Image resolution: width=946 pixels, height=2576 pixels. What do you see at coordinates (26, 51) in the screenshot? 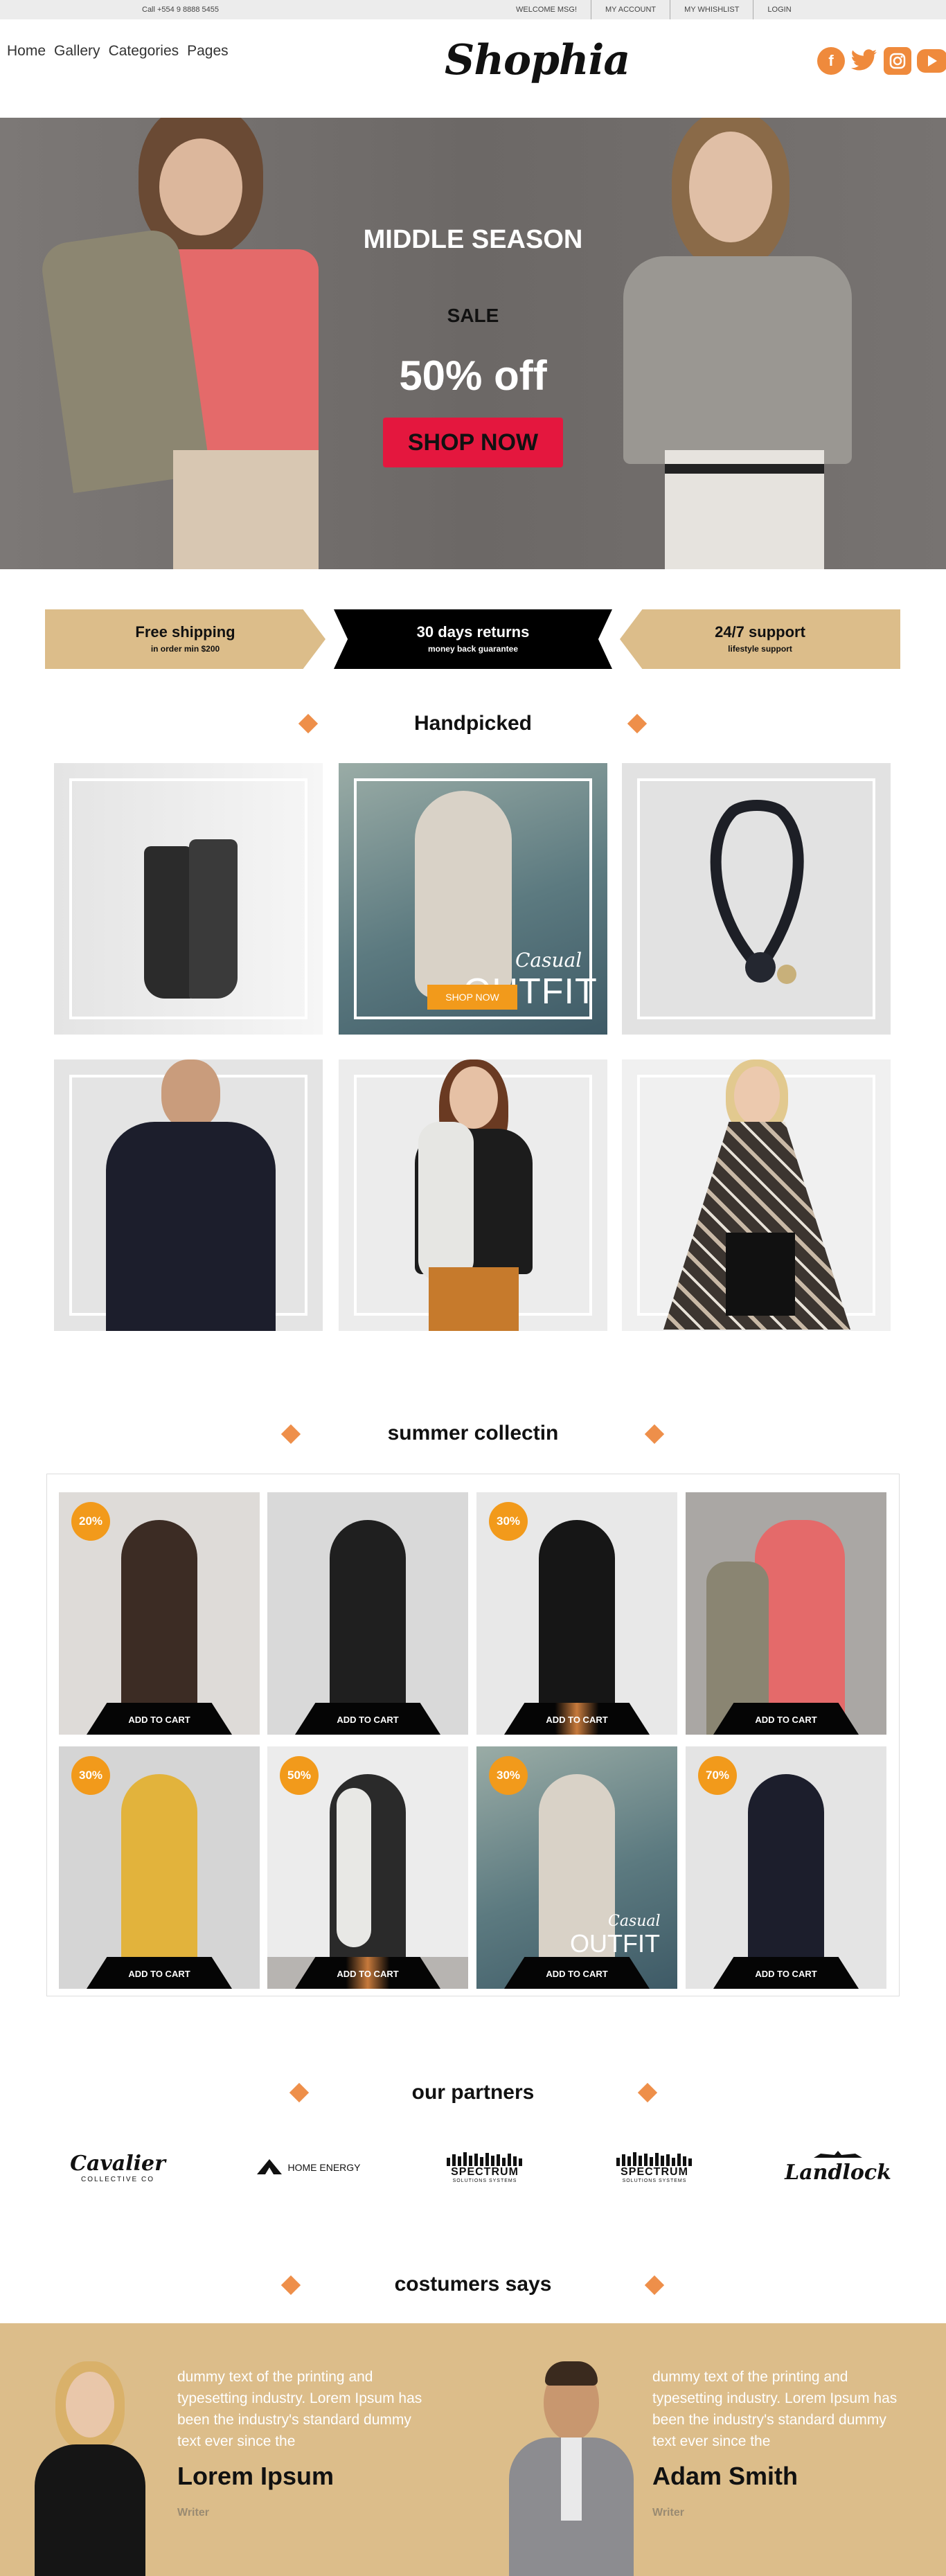
I see `nav-home: Home` at bounding box center [26, 51].